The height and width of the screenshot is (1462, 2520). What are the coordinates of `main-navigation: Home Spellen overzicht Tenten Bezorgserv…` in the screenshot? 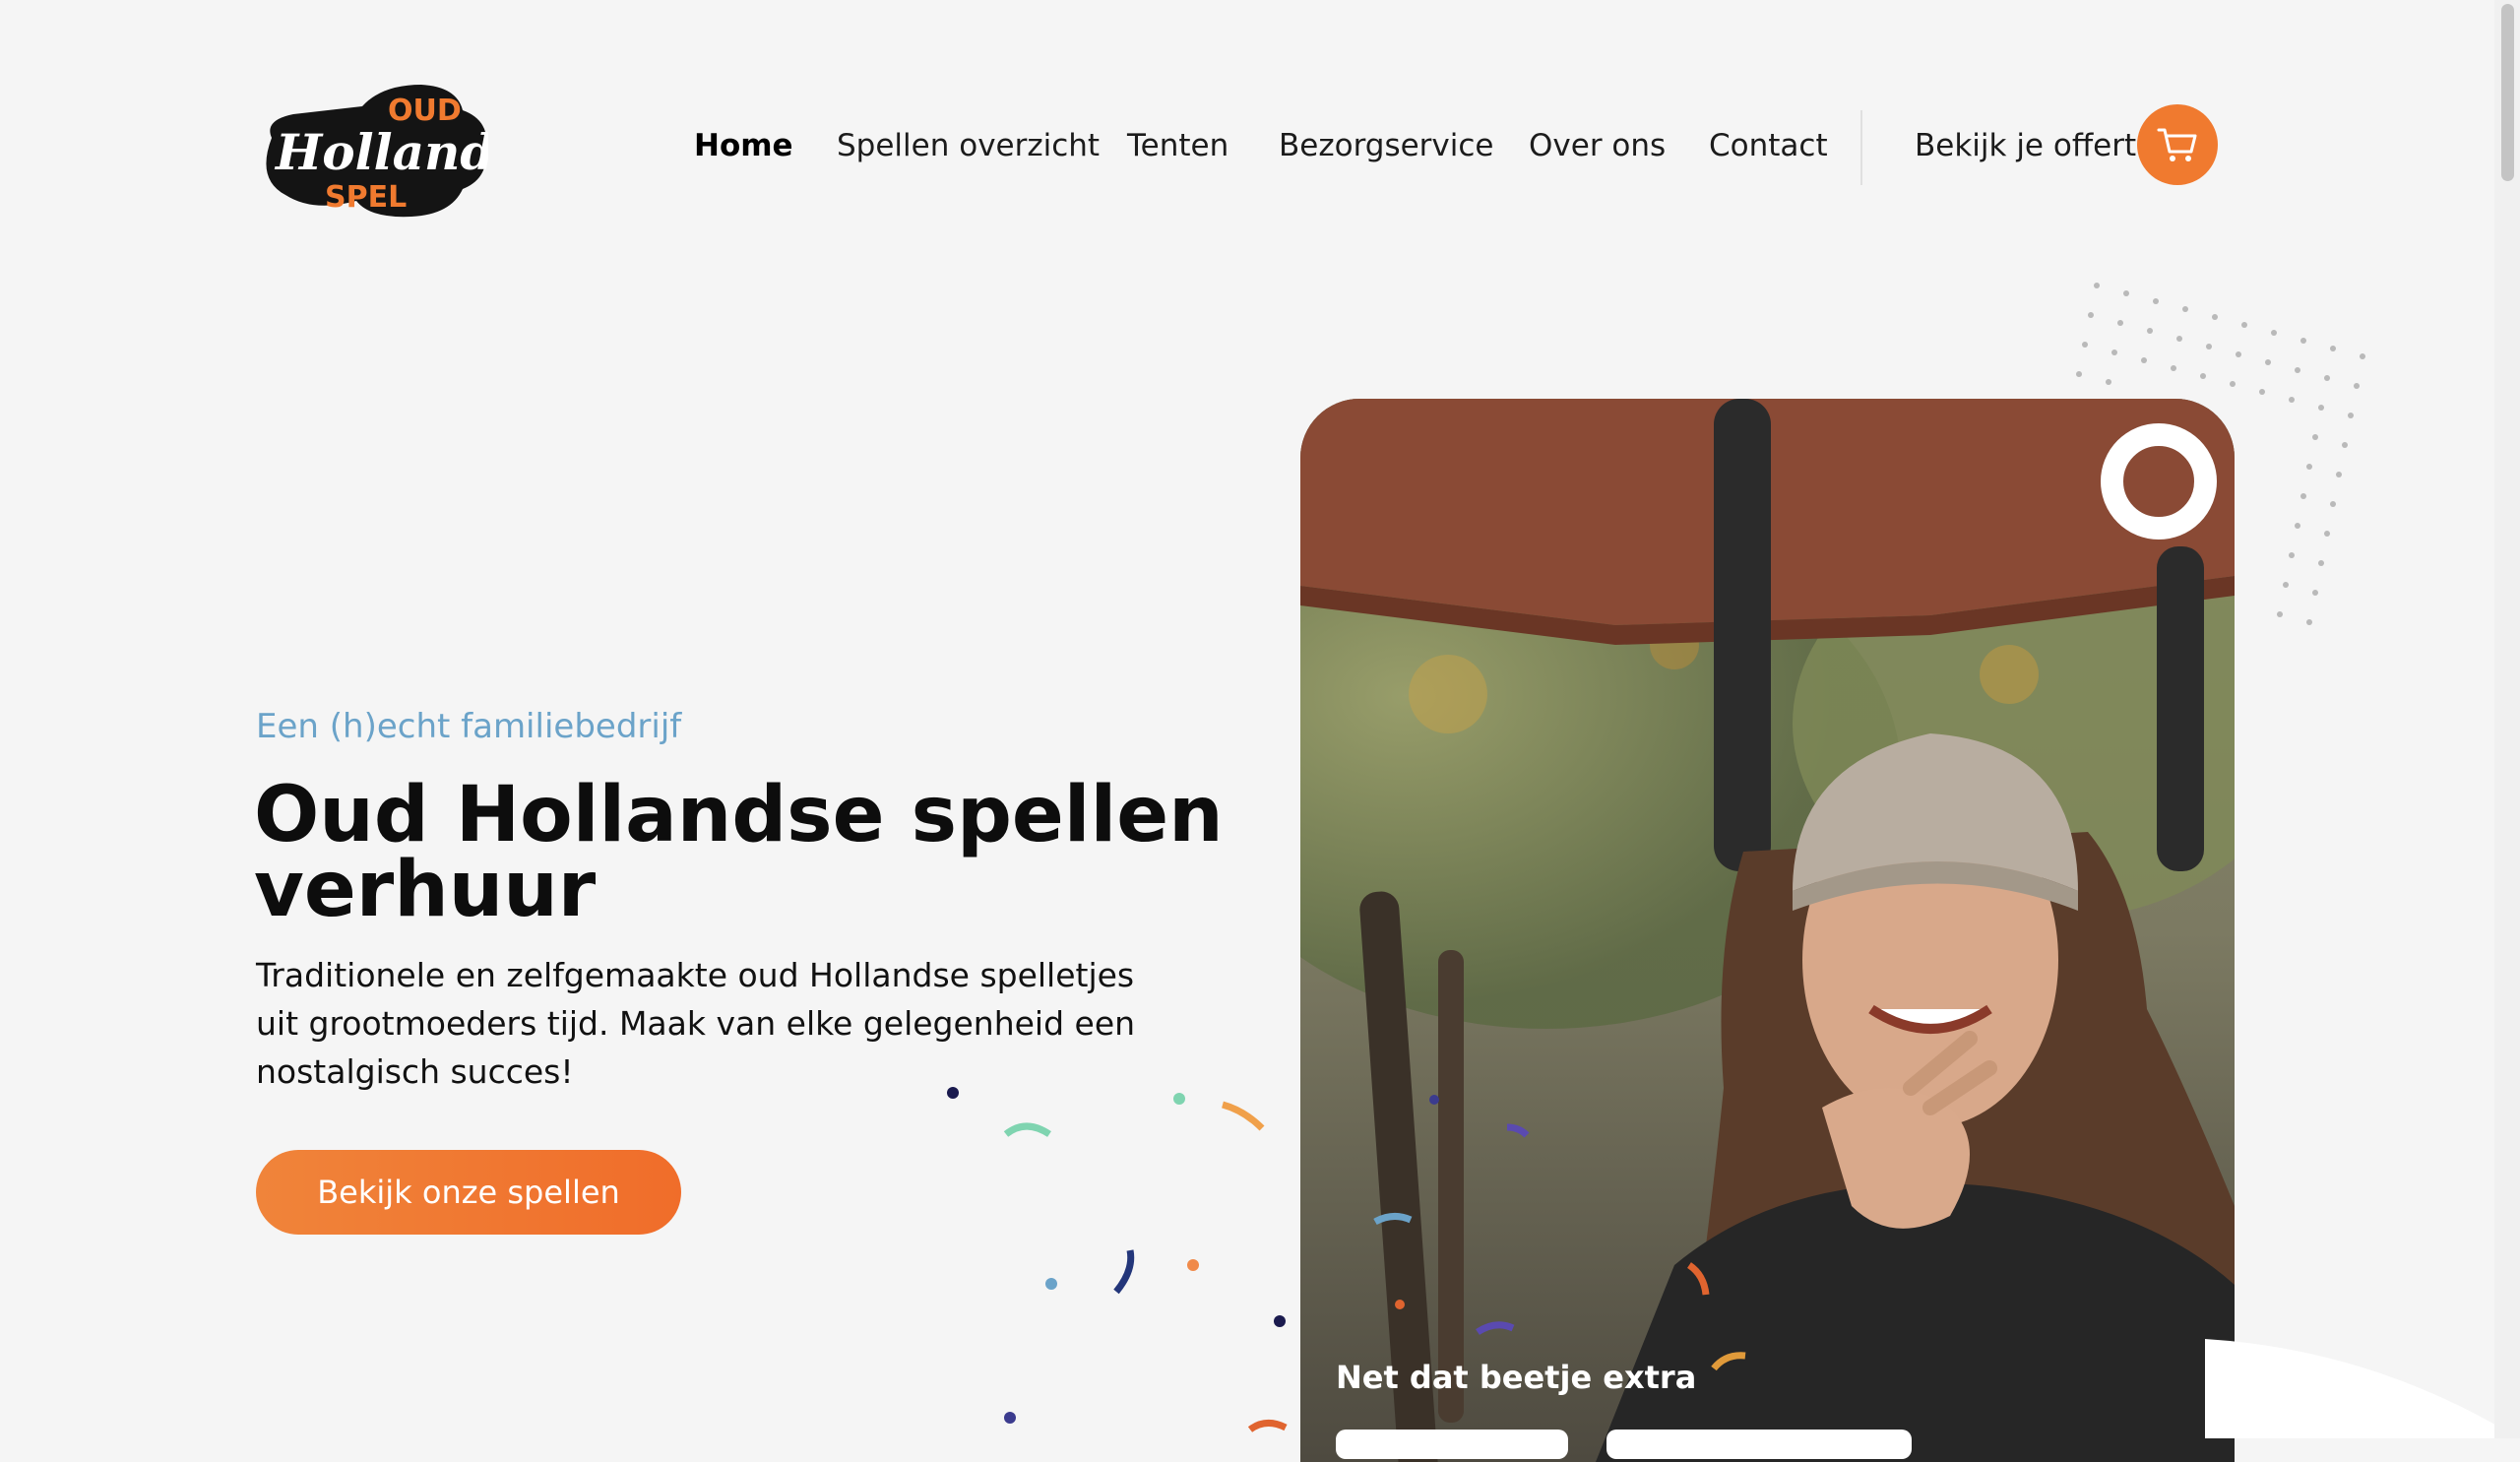 It's located at (1260, 144).